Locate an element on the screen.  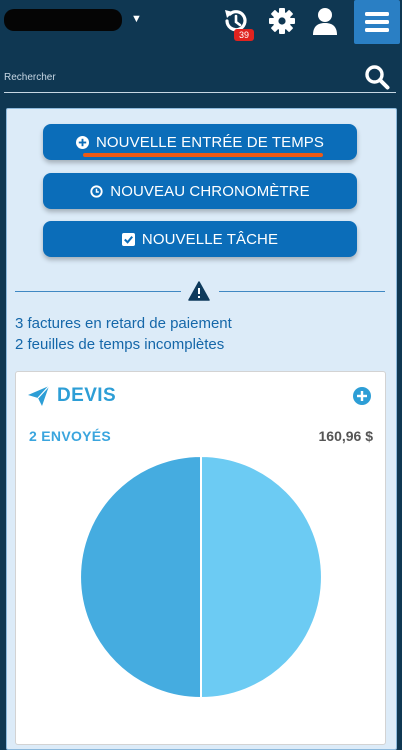
history-count-badge: 39 is located at coordinates (244, 35).